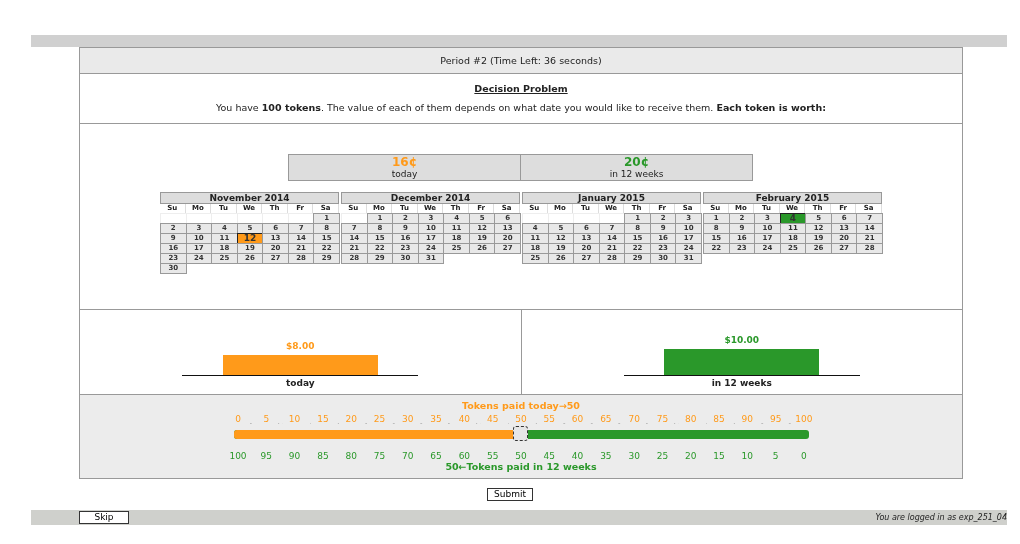 The image size is (1020, 544). I want to click on payout-amount: $10.00, so click(742, 340).